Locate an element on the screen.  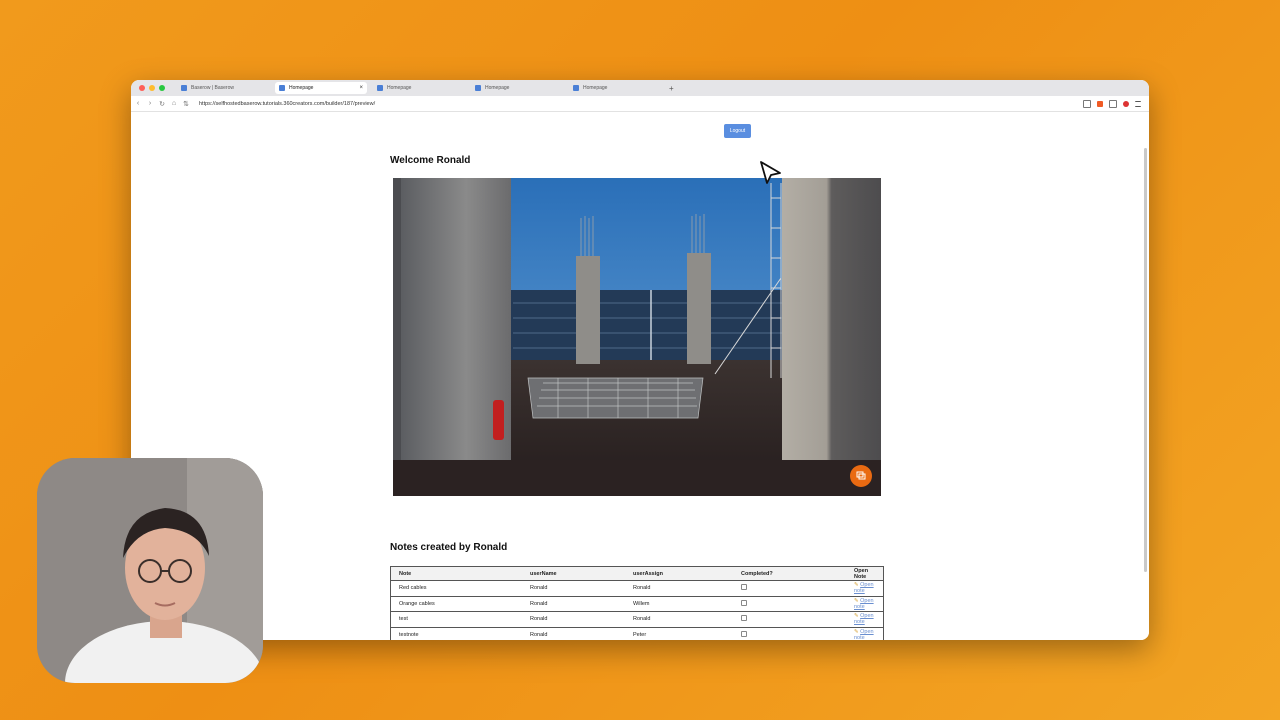
note-cell: test is located at coordinates (456, 619).